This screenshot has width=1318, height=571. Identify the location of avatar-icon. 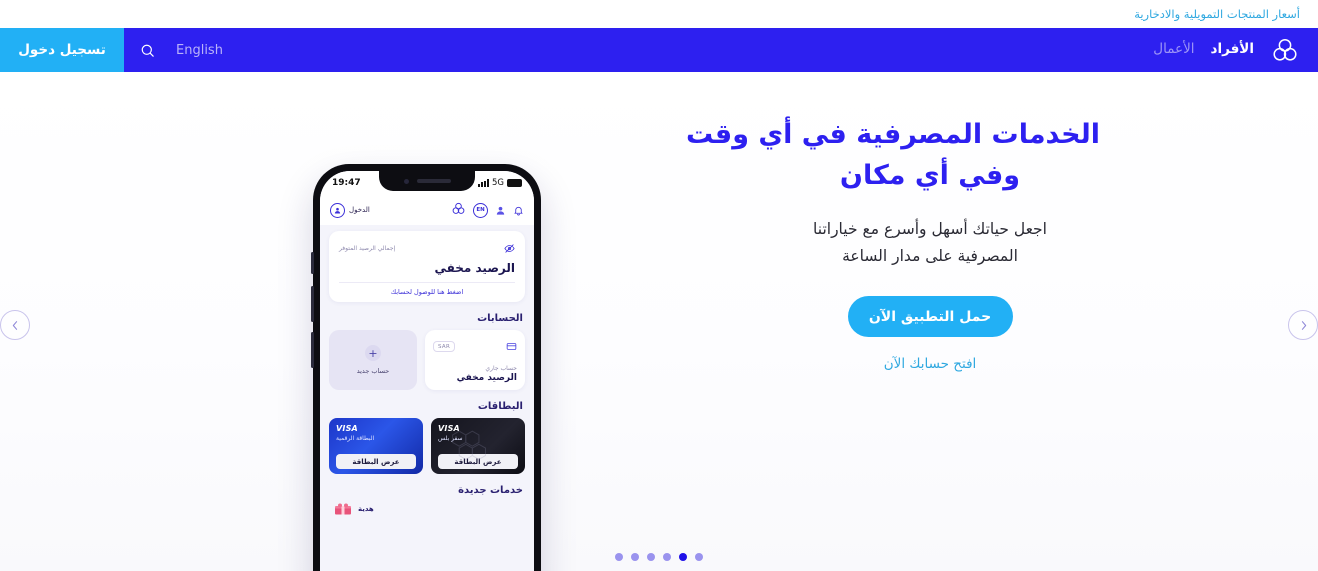
(337, 210).